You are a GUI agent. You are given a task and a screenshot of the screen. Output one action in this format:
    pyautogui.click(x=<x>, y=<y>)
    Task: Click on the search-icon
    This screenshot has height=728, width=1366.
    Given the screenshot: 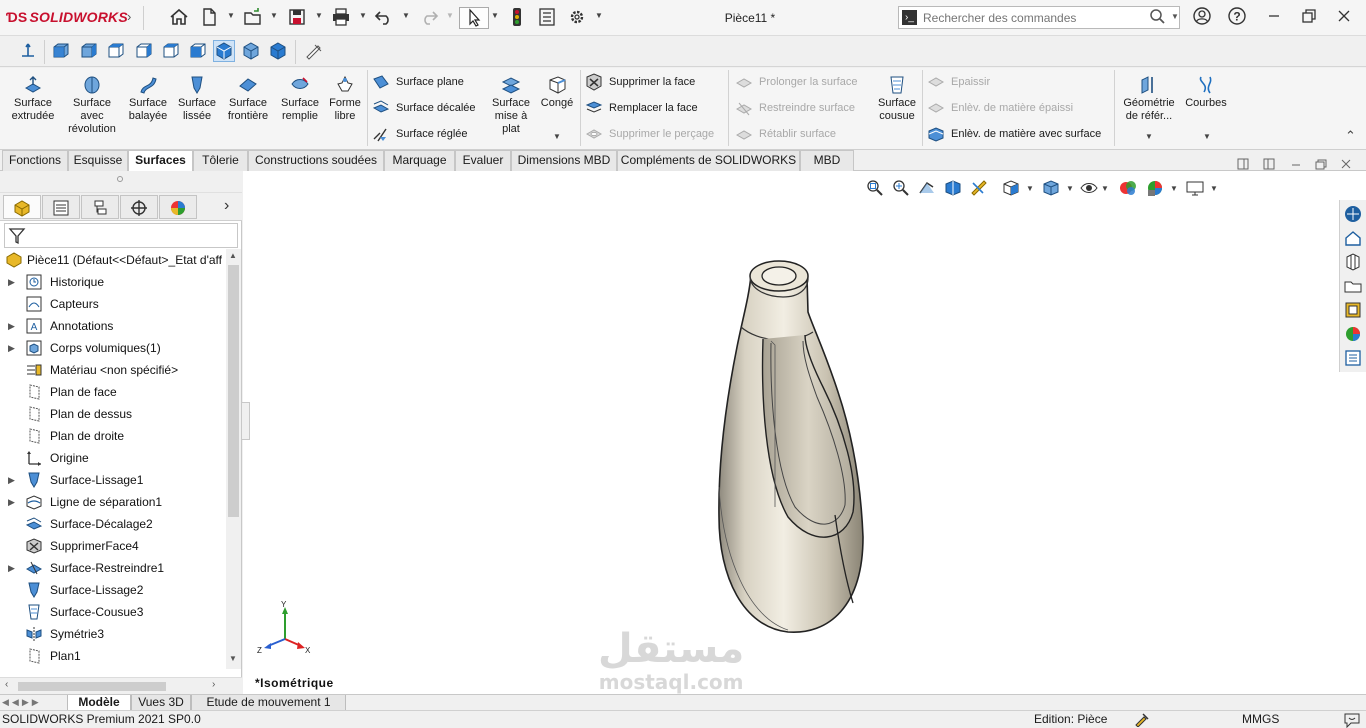 What is the action you would take?
    pyautogui.click(x=1157, y=18)
    